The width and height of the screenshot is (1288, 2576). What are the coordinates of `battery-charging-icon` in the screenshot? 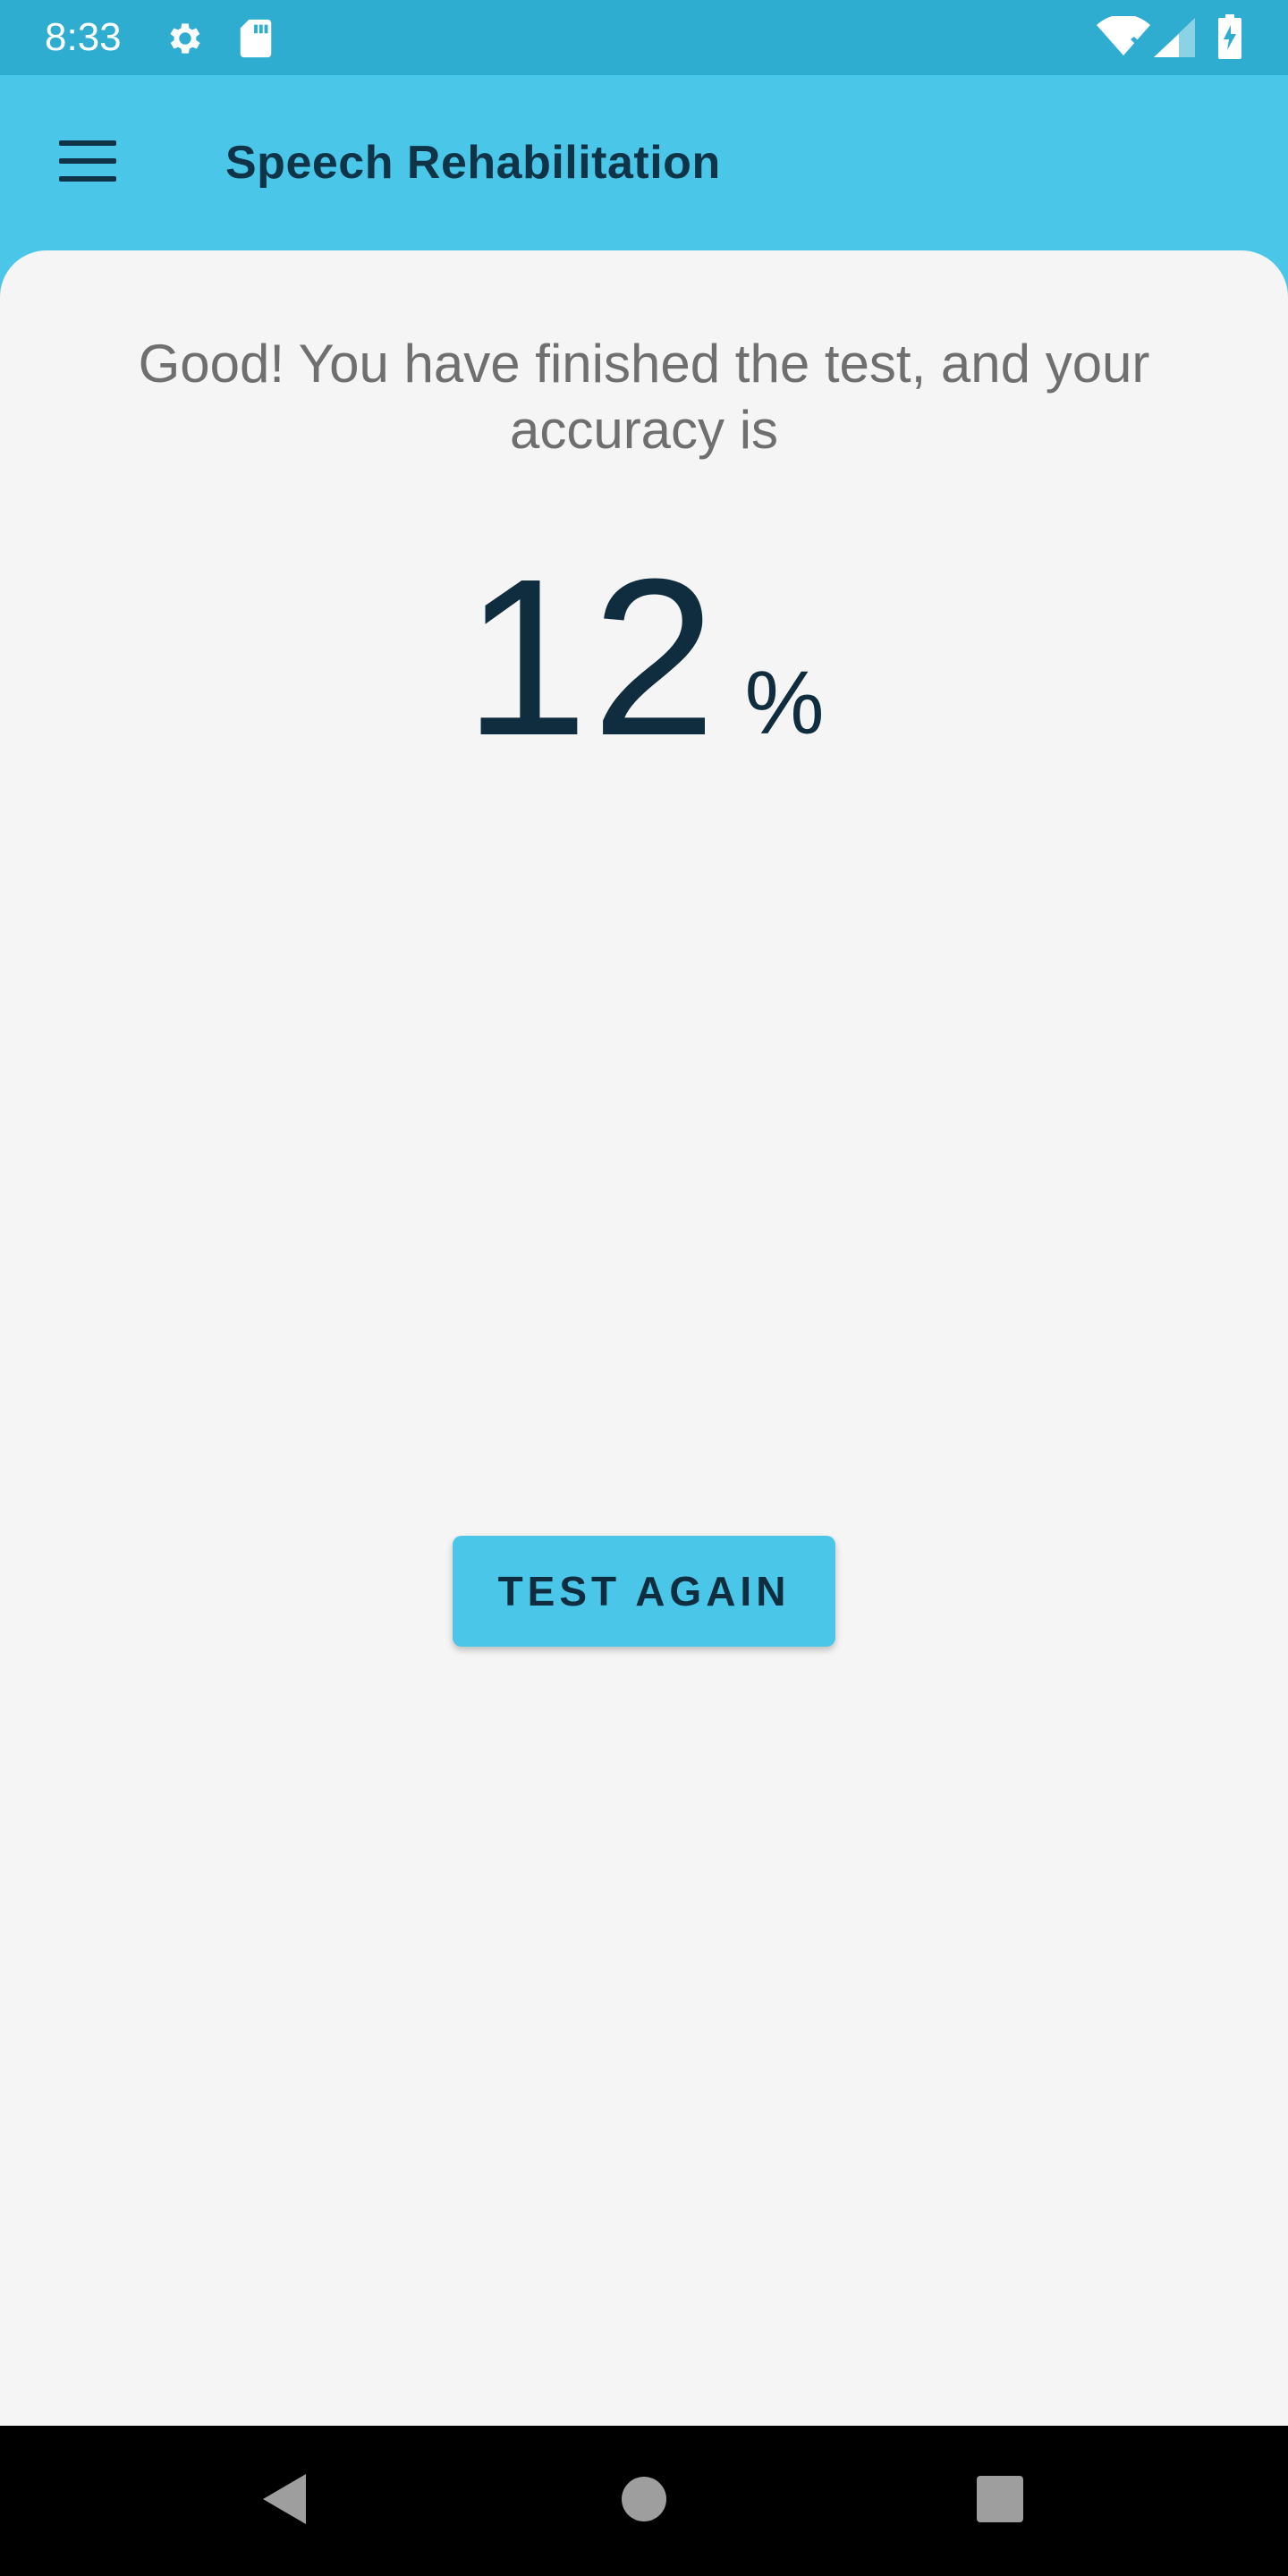 It's located at (1229, 36).